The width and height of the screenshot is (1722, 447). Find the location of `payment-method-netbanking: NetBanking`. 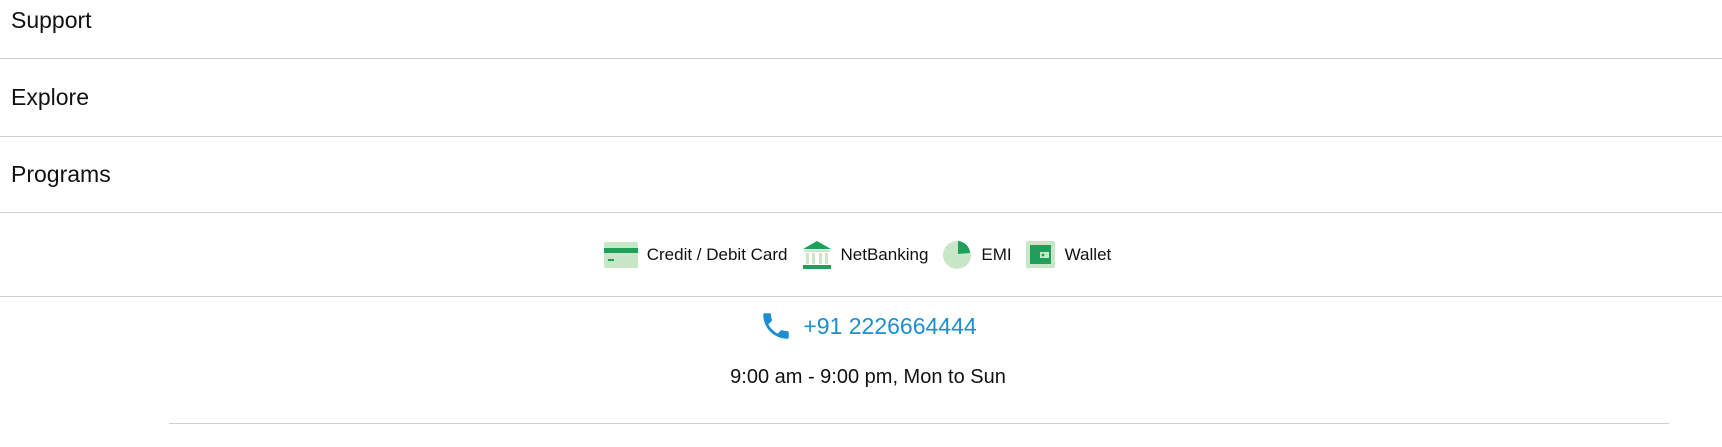

payment-method-netbanking: NetBanking is located at coordinates (865, 255).